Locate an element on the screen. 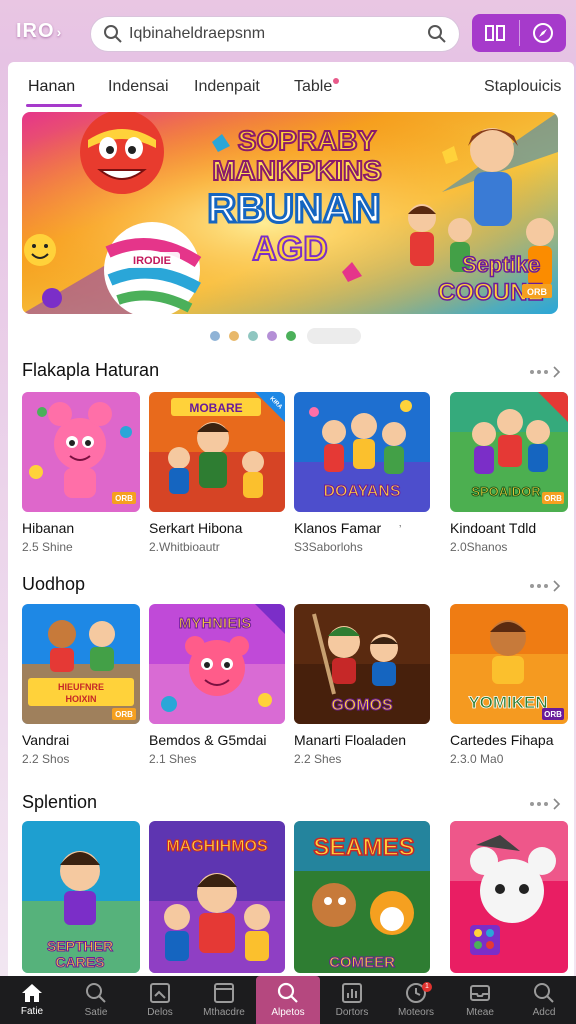  header-actions is located at coordinates (519, 33).